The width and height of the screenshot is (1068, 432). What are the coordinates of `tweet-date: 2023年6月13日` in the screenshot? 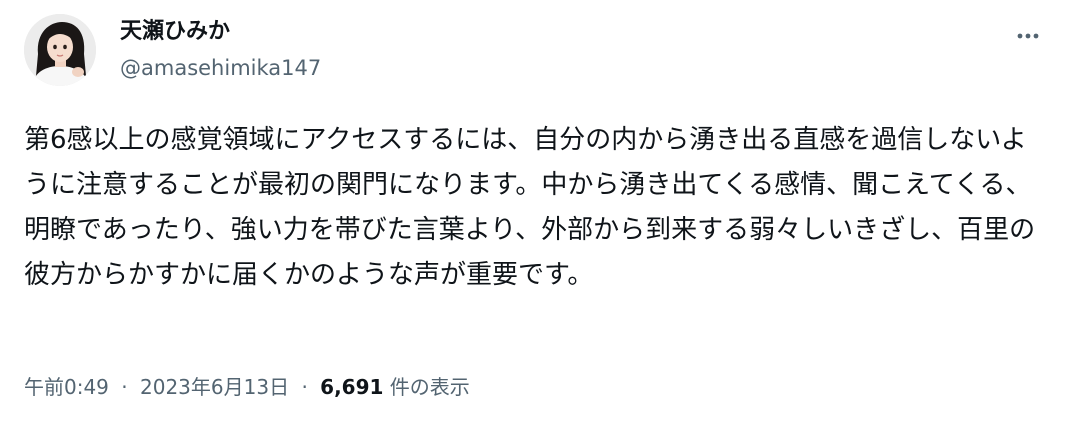 It's located at (214, 387).